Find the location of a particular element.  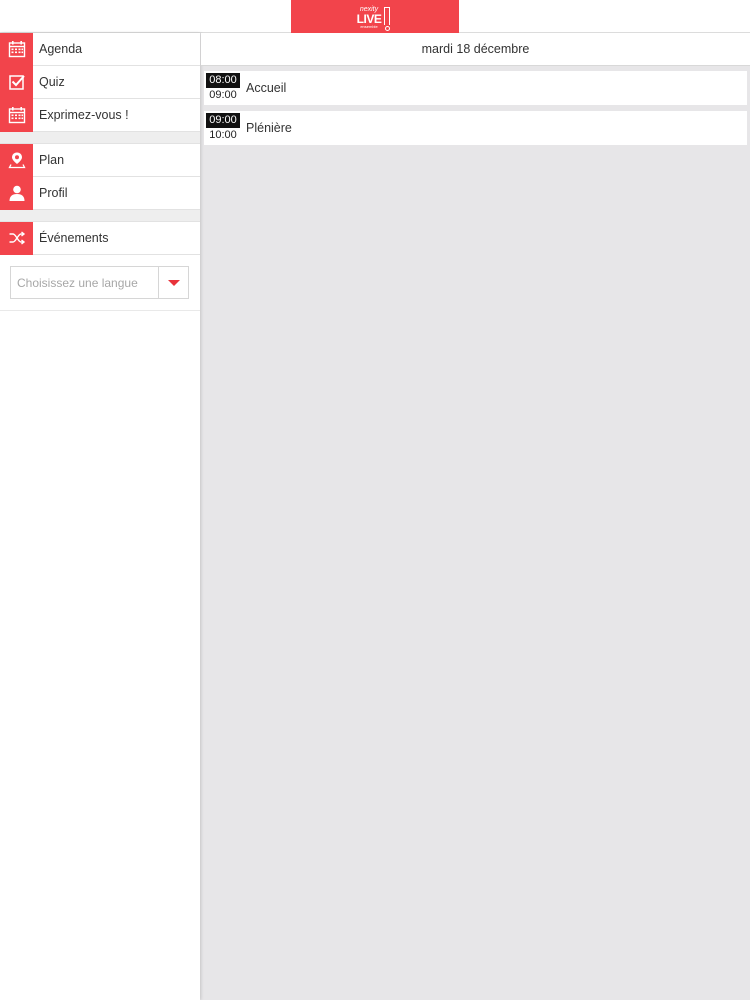

sidebar-item-quiz: Quiz is located at coordinates (100, 82).